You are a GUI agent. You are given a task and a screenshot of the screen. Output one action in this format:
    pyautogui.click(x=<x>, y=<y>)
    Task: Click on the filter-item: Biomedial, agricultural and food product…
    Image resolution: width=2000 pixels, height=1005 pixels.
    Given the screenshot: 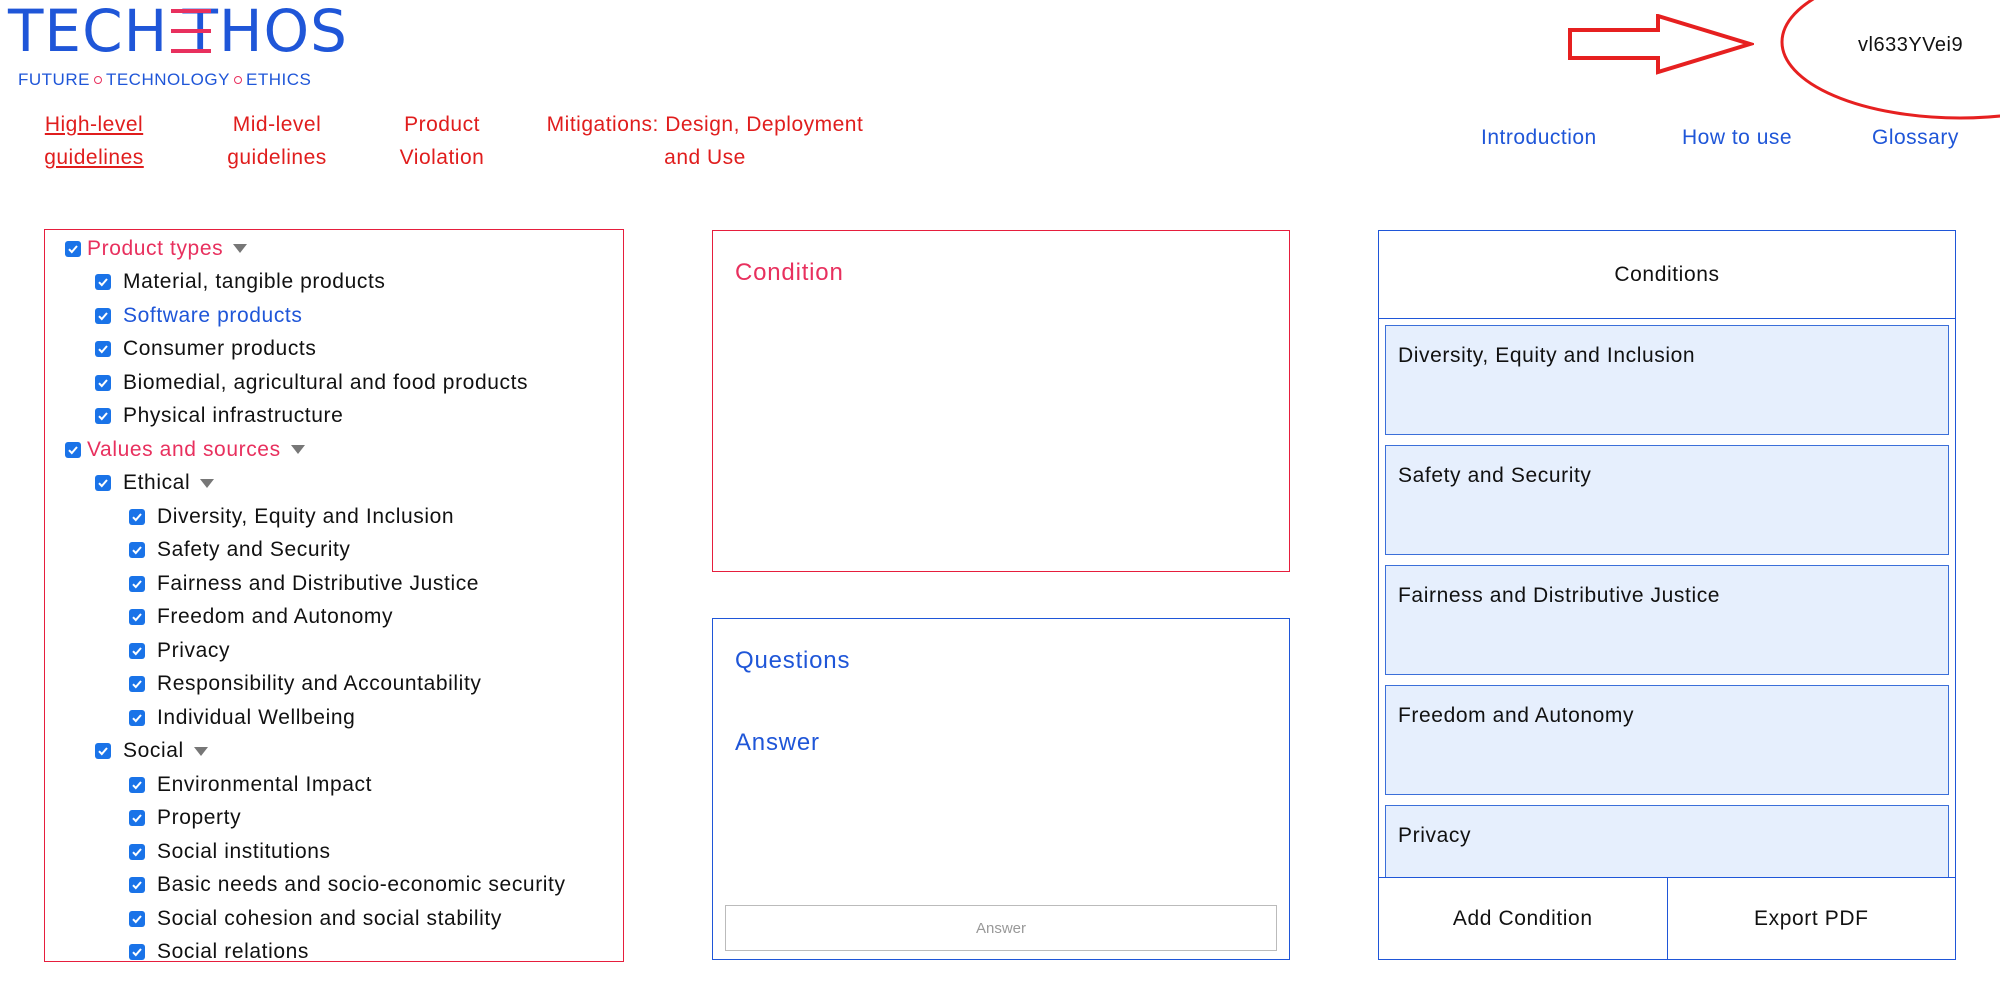 What is the action you would take?
    pyautogui.click(x=311, y=382)
    